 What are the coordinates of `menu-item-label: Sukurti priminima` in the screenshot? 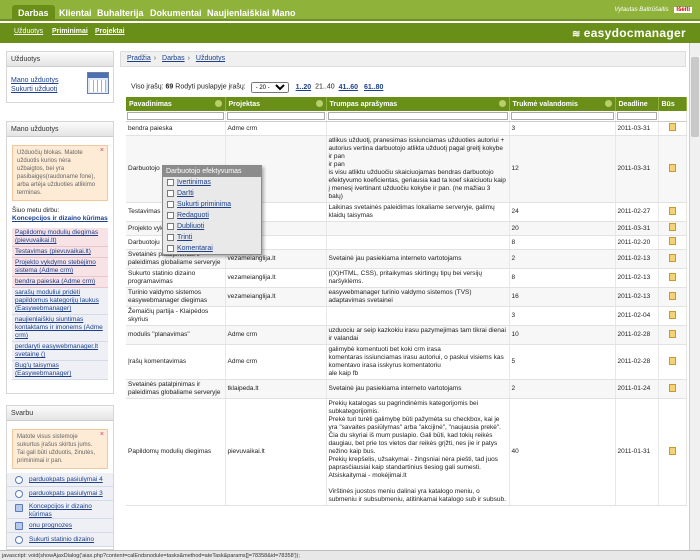 It's located at (204, 204).